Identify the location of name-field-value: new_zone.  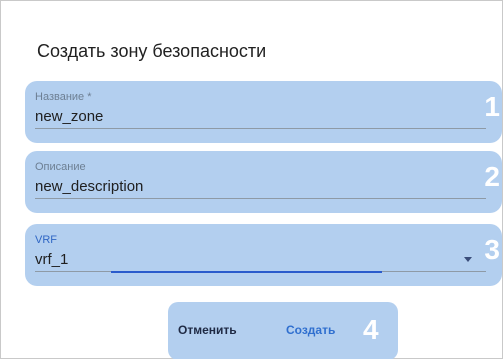
(69, 116).